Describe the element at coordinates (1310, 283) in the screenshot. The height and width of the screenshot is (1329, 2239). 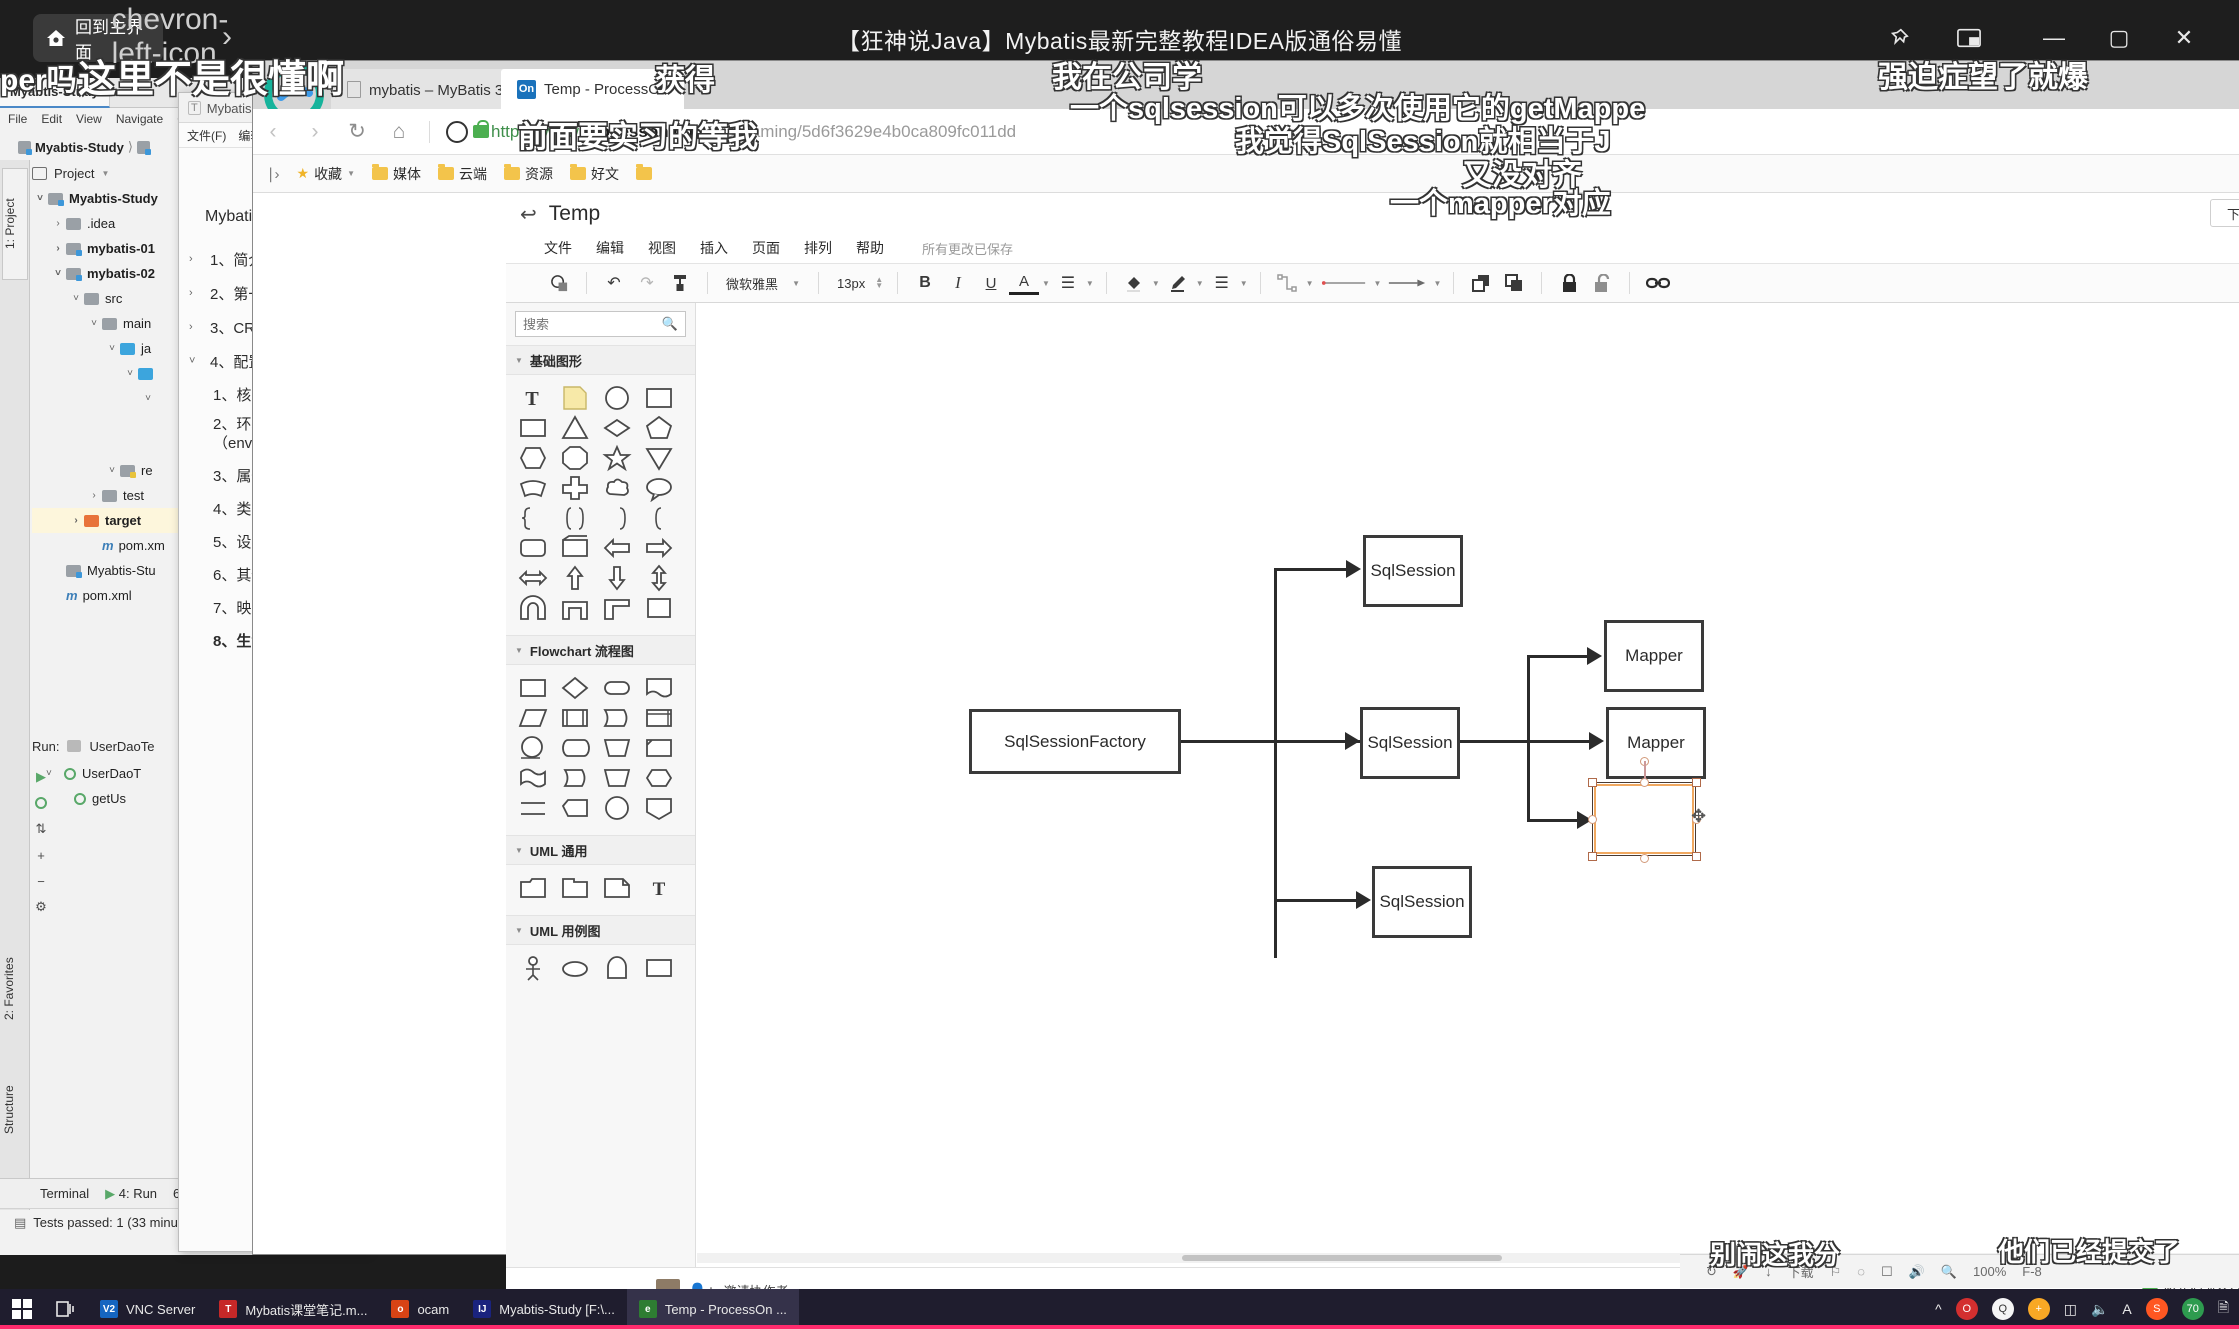
I see `chevron-down-icon-conn: ▼` at that location.